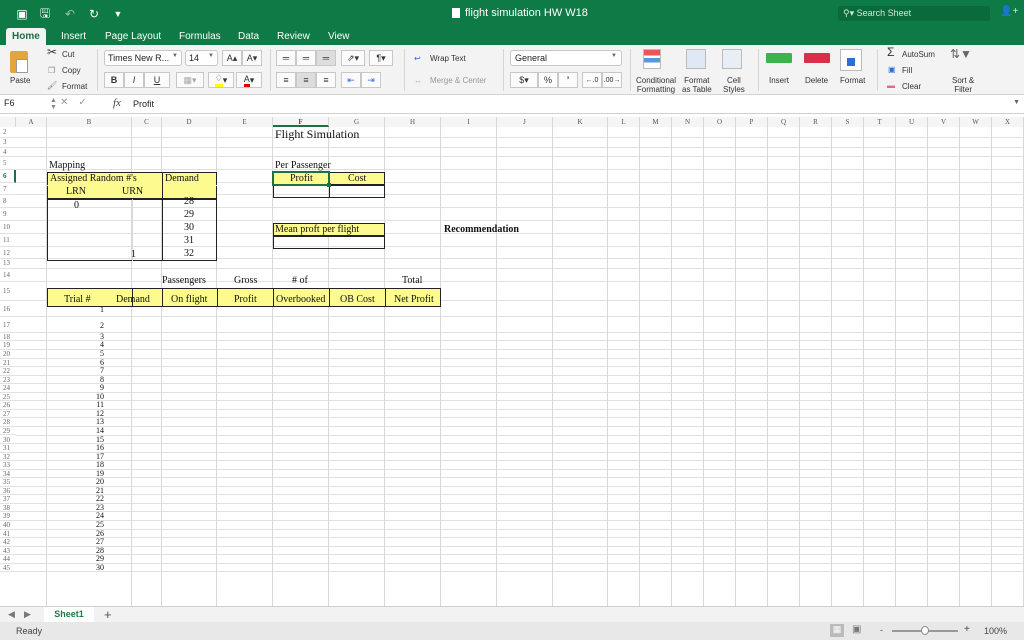 The width and height of the screenshot is (1024, 640). I want to click on column-header-w: W, so click(976, 122).